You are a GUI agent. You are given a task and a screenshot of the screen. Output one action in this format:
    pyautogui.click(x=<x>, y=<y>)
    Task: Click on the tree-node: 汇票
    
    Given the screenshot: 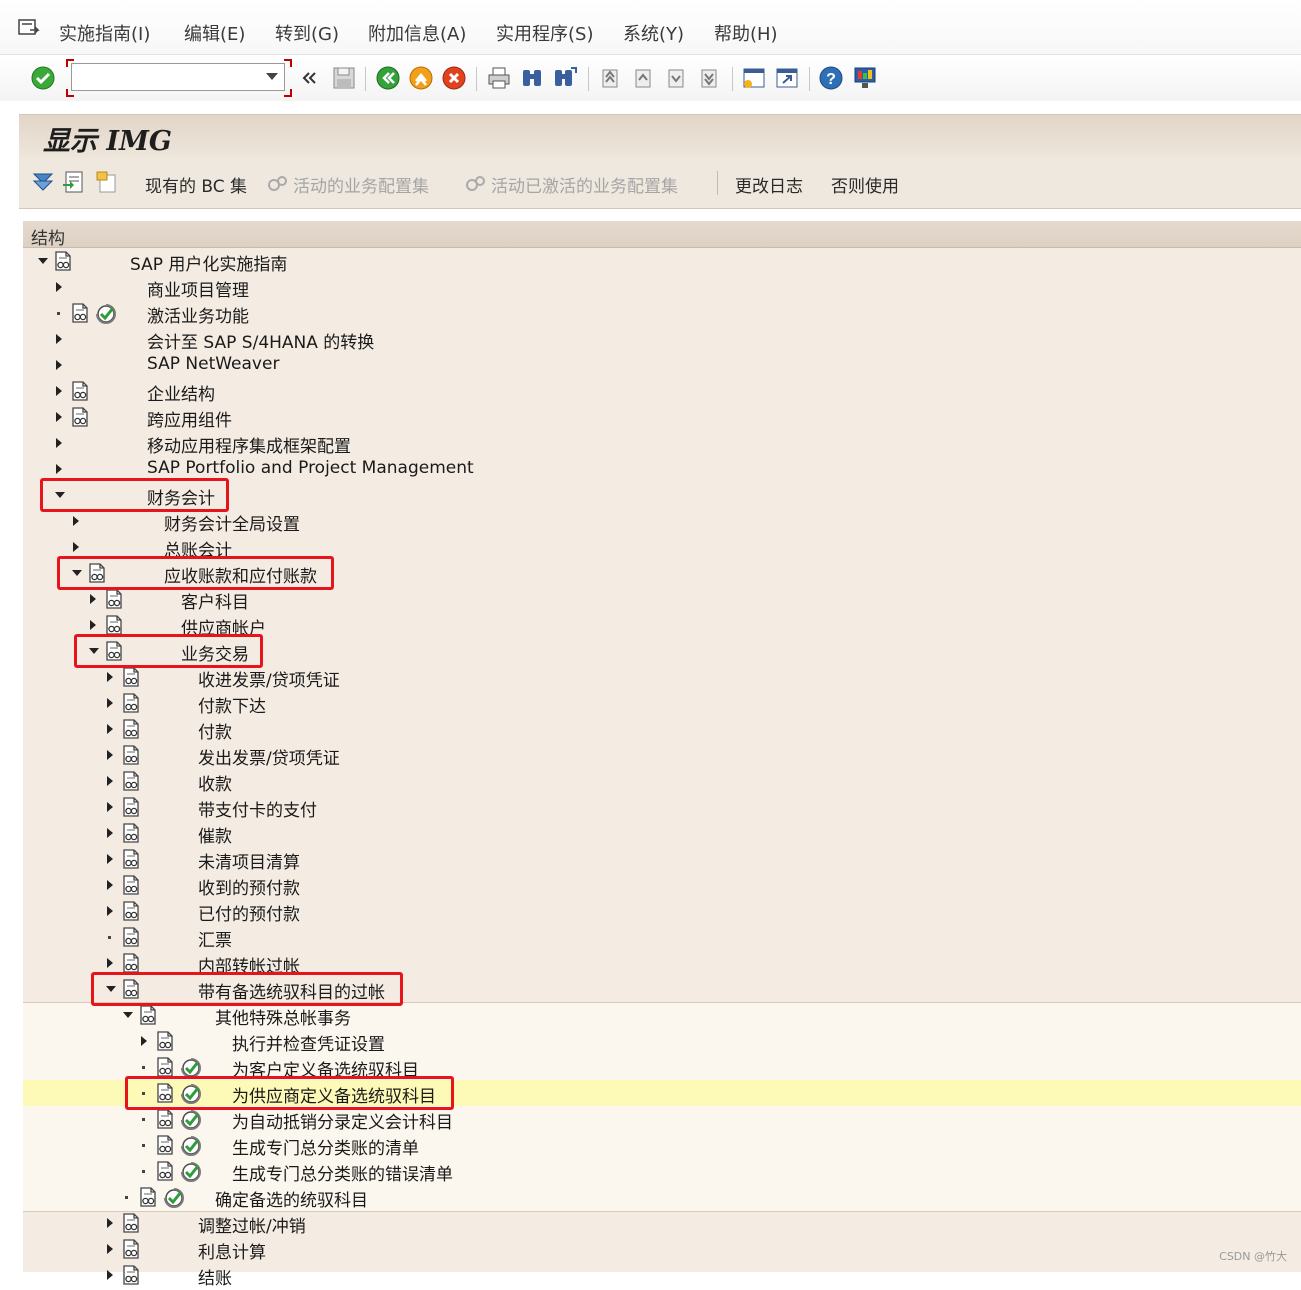 What is the action you would take?
    pyautogui.click(x=662, y=937)
    